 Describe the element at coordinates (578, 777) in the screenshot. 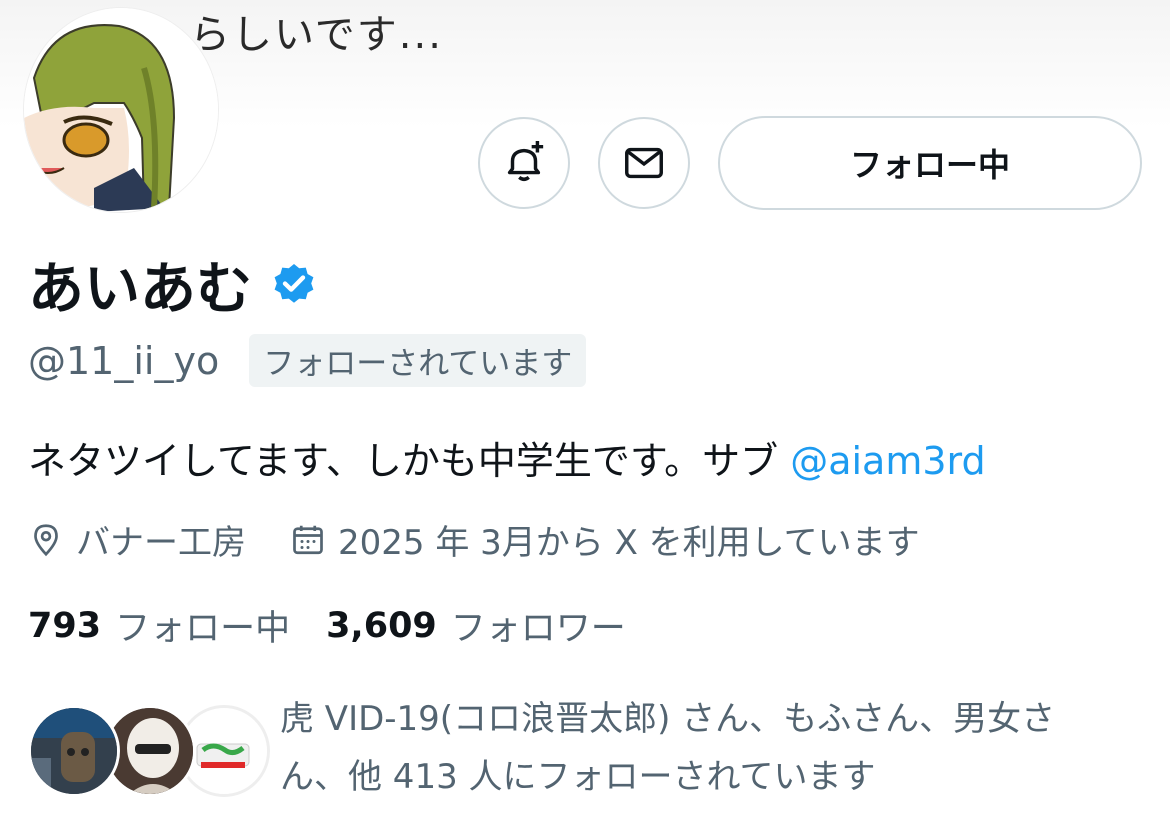

I see `followed-by-line2: ん、他 413 人にフォローされています` at that location.